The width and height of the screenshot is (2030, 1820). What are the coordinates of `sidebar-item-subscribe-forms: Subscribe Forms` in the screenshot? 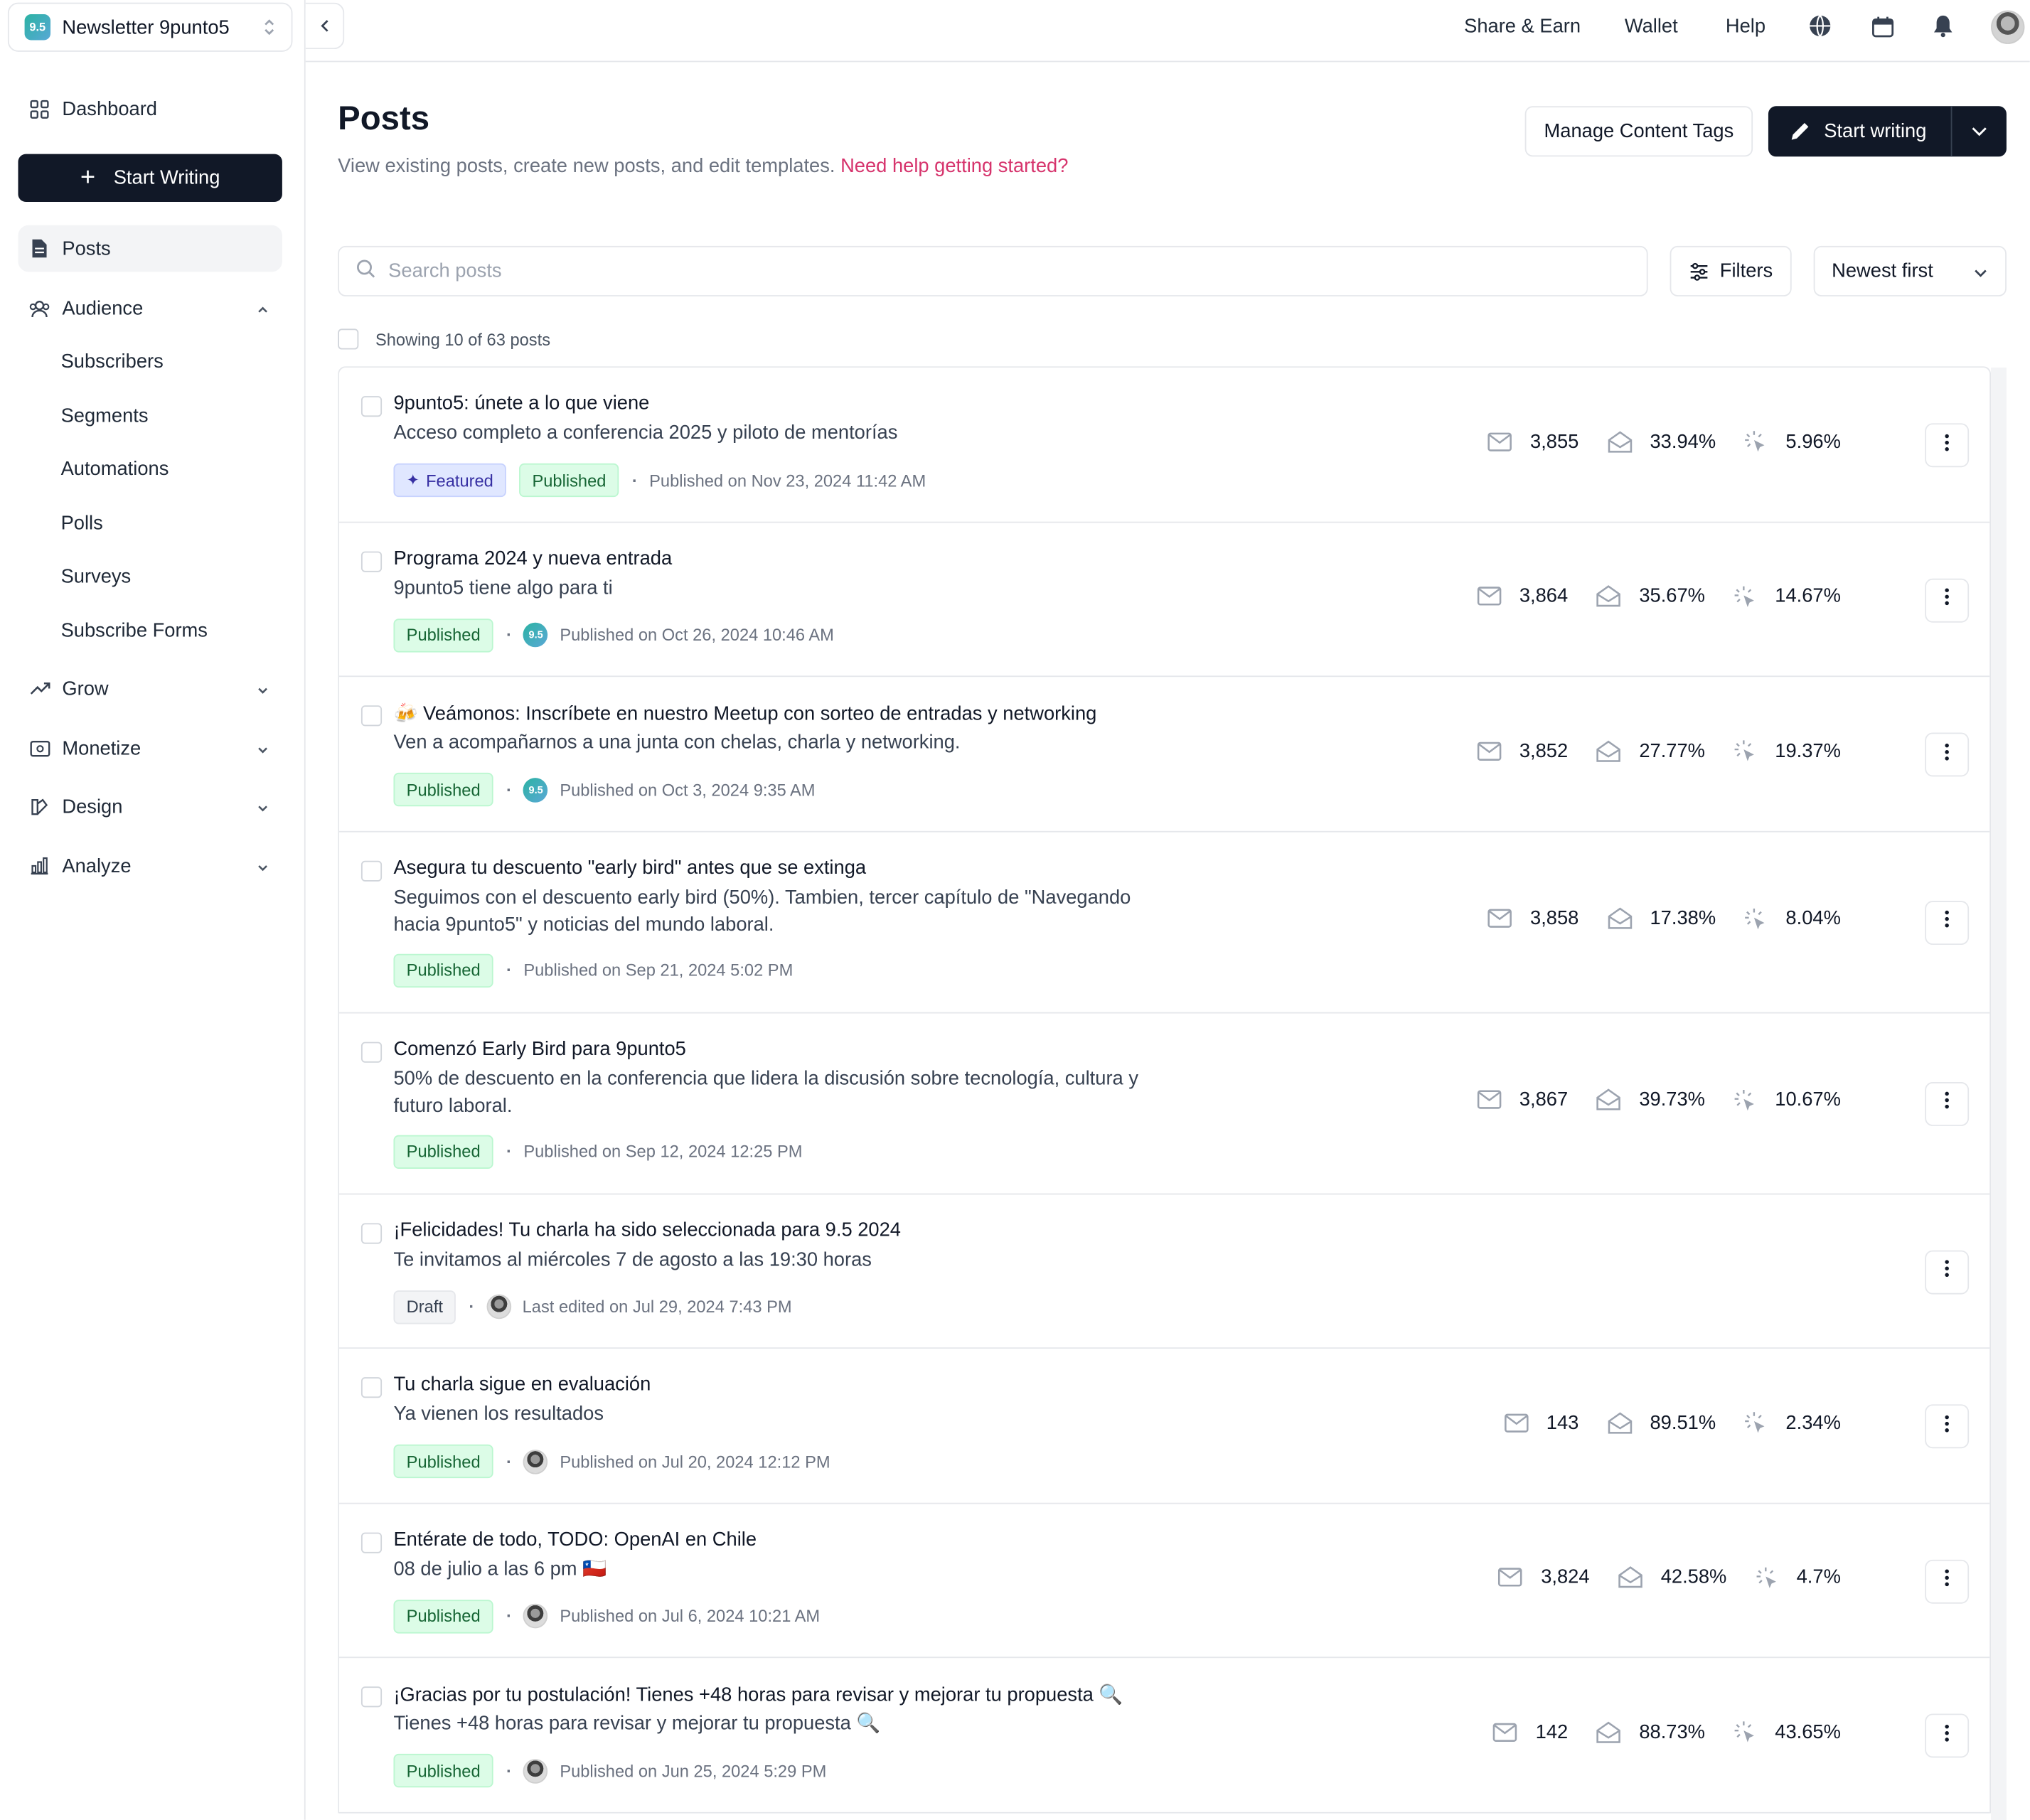 It's located at (134, 631).